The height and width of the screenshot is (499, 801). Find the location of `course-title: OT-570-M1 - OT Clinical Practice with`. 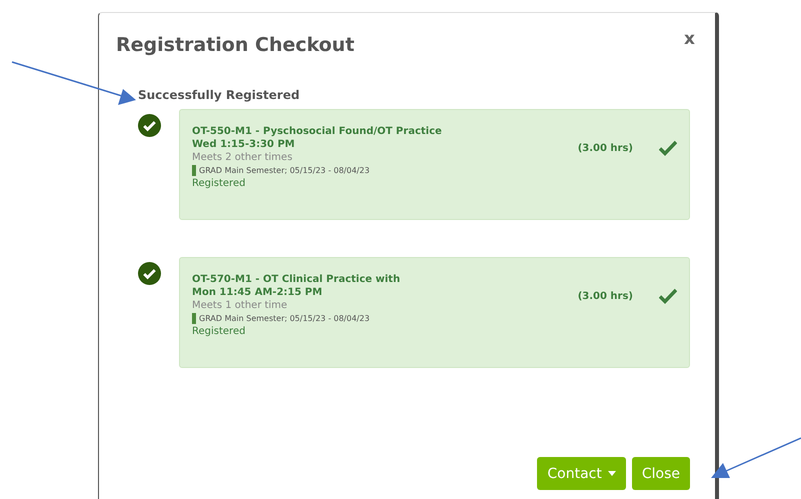

course-title: OT-570-M1 - OT Clinical Practice with is located at coordinates (297, 279).